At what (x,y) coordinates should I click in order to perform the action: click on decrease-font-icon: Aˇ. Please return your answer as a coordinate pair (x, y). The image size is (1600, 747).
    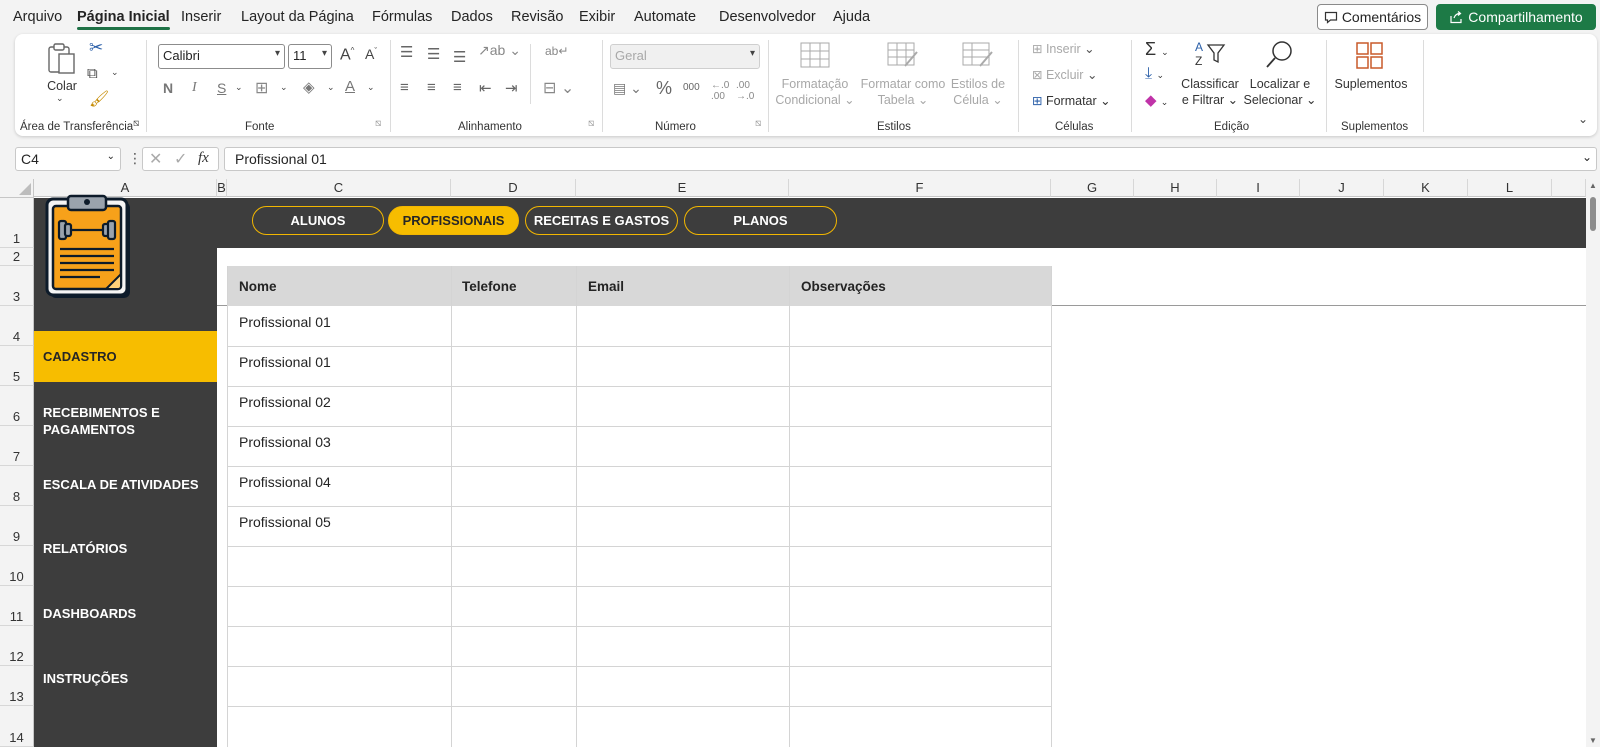
    Looking at the image, I should click on (371, 54).